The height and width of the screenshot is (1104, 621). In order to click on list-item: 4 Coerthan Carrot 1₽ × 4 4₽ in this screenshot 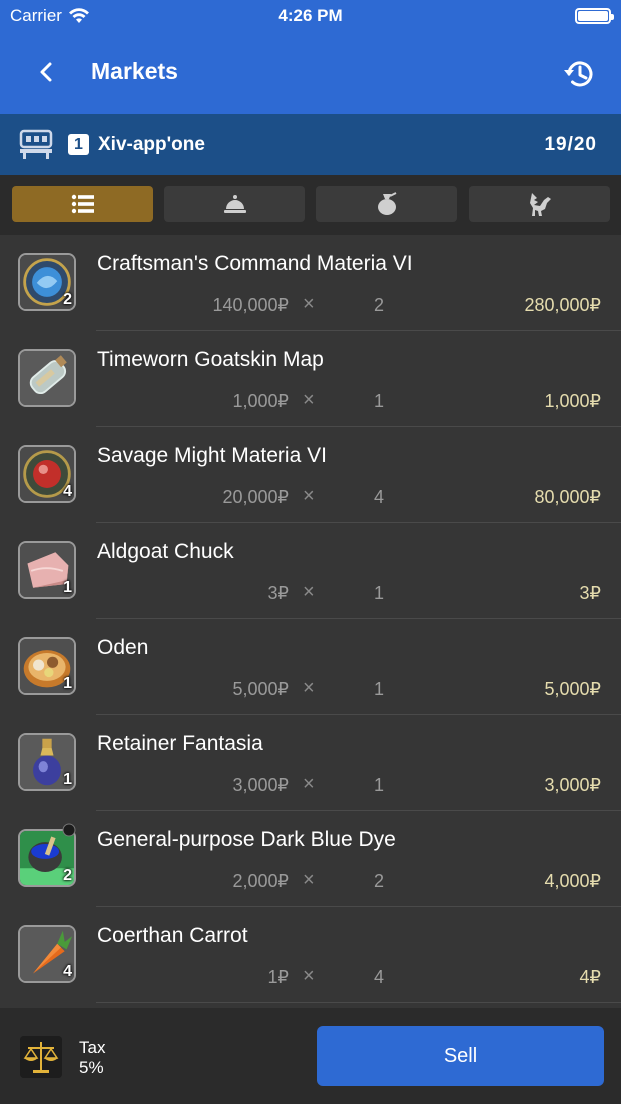, I will do `click(310, 955)`.